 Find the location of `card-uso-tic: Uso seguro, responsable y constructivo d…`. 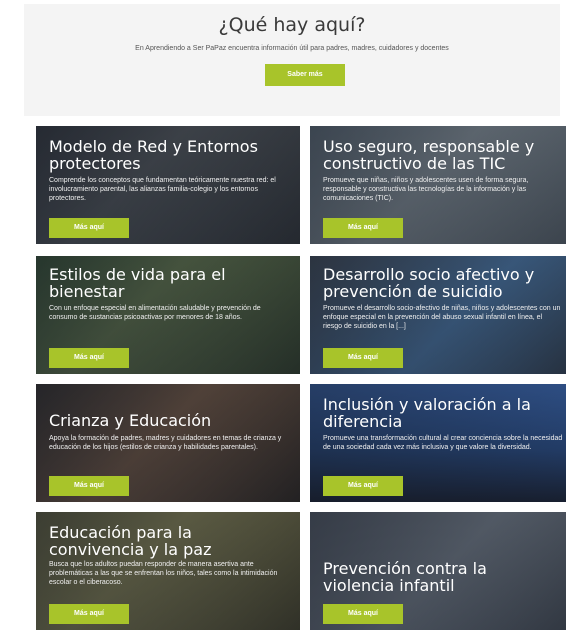

card-uso-tic: Uso seguro, responsable y constructivo d… is located at coordinates (438, 185).